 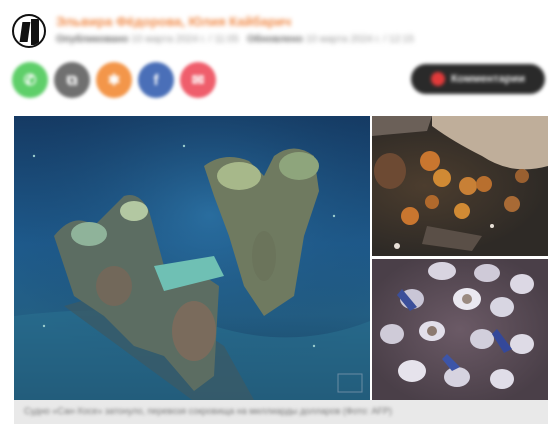 I want to click on gmail-icon: ✉, so click(x=198, y=80).